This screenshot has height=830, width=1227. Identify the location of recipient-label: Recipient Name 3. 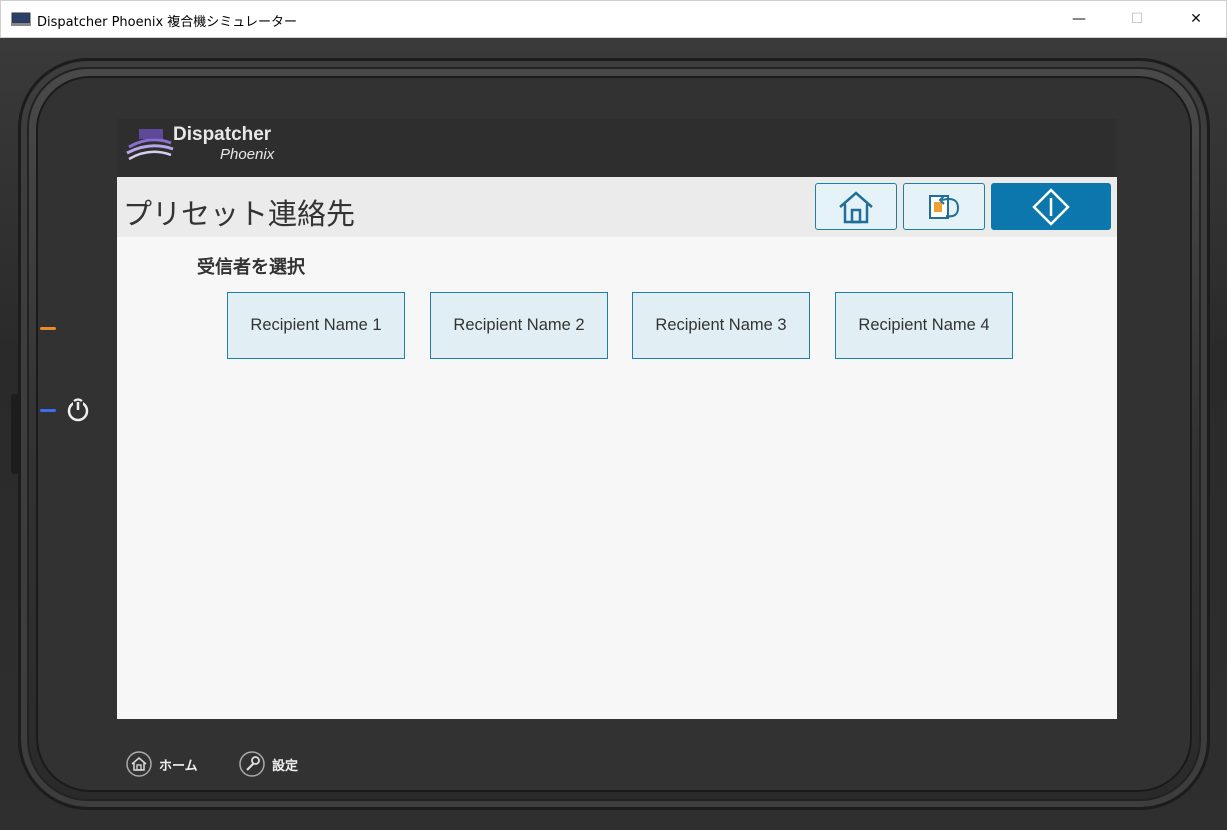
(721, 325).